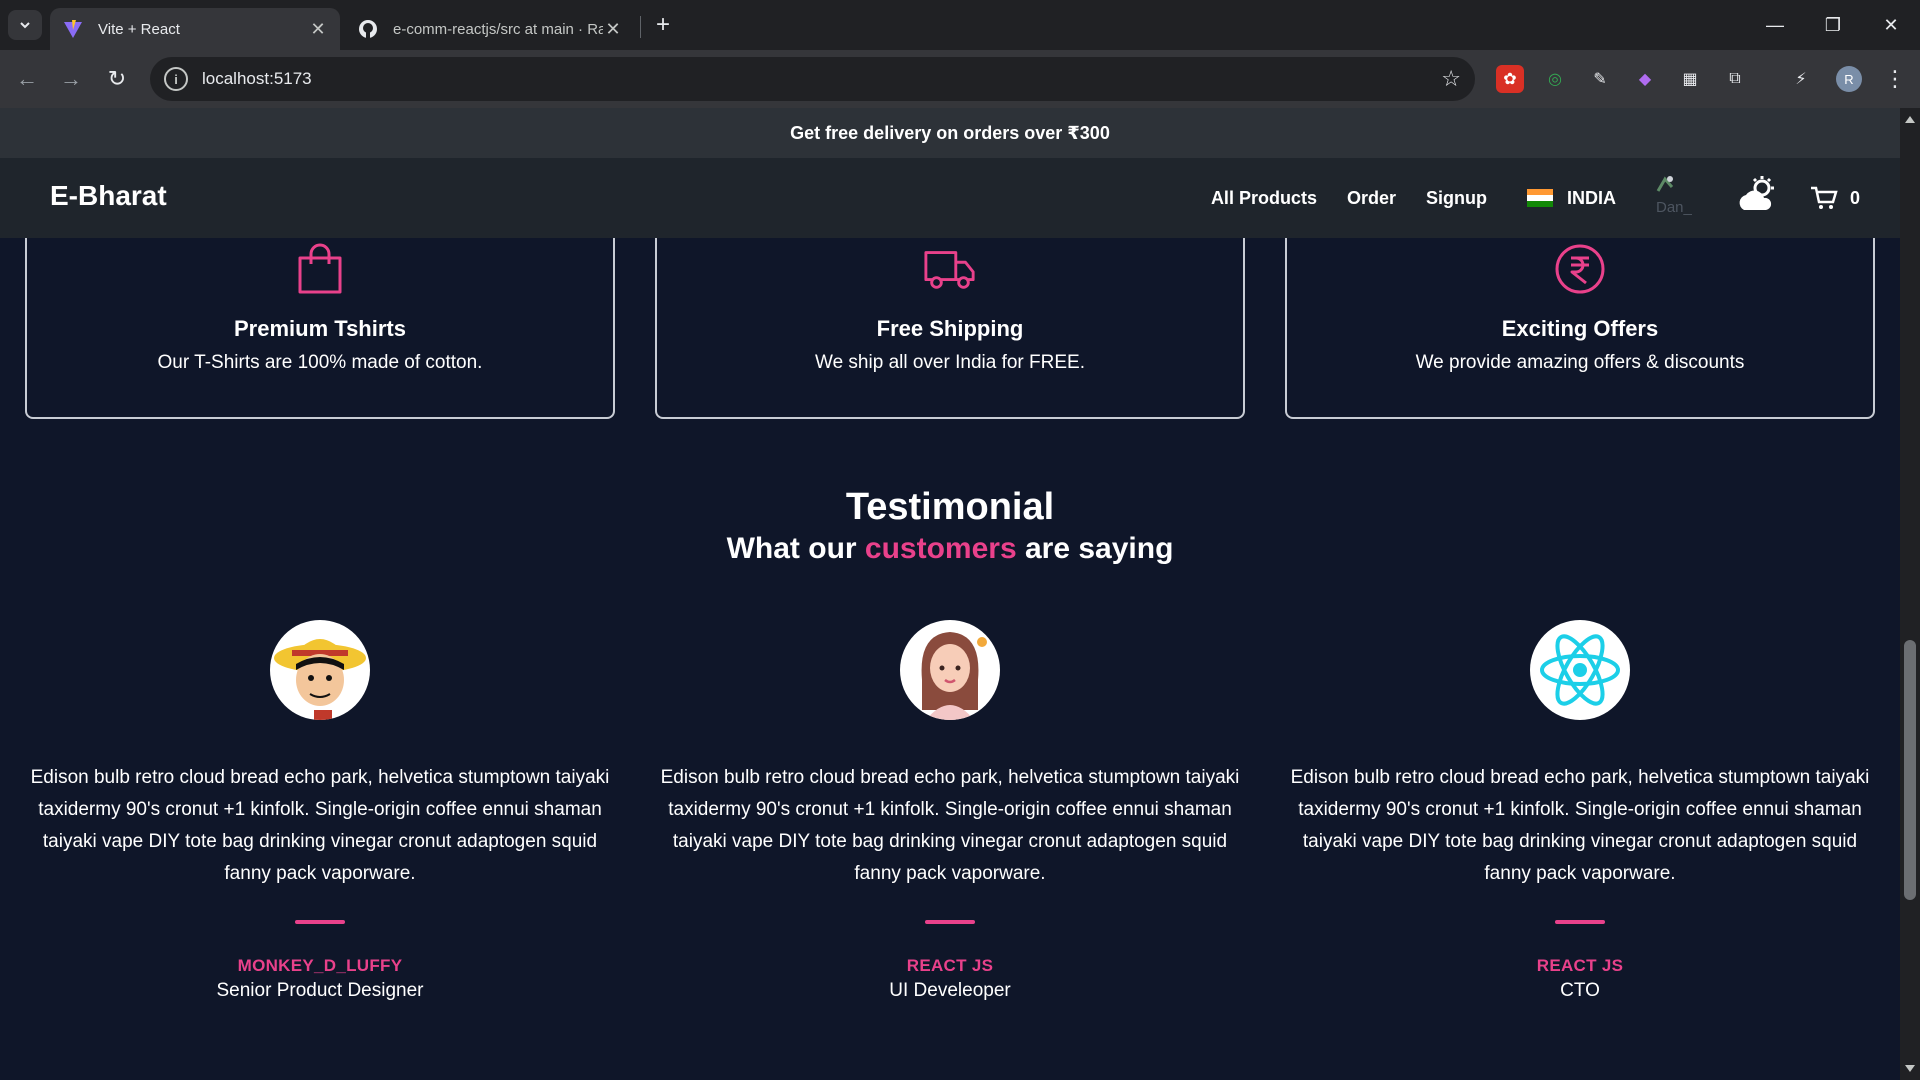  Describe the element at coordinates (1451, 79) in the screenshot. I see `bookmark-star-icon: ☆` at that location.